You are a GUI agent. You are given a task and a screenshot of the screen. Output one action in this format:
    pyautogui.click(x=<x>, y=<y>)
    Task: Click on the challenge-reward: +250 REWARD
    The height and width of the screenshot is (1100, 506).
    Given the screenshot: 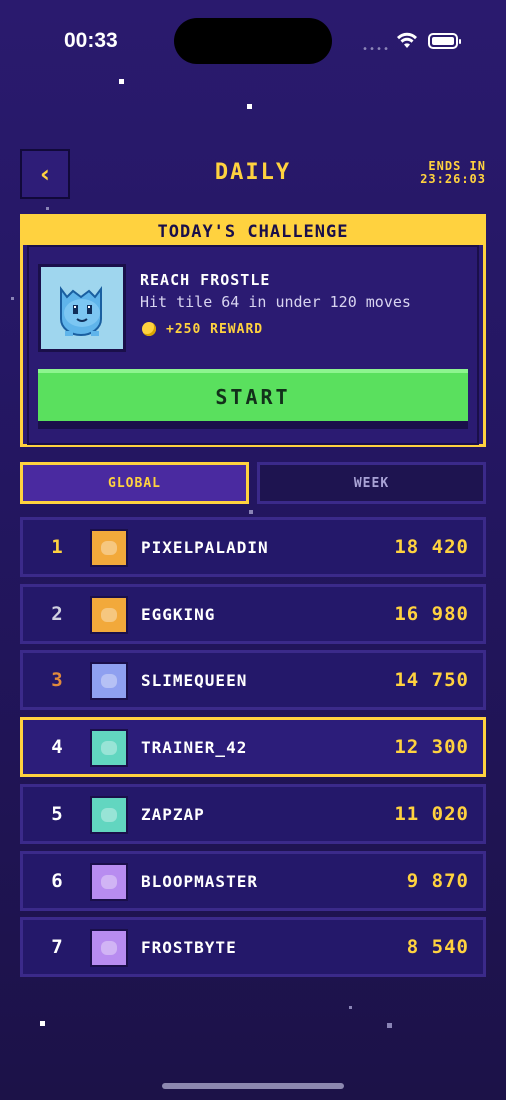 What is the action you would take?
    pyautogui.click(x=215, y=329)
    